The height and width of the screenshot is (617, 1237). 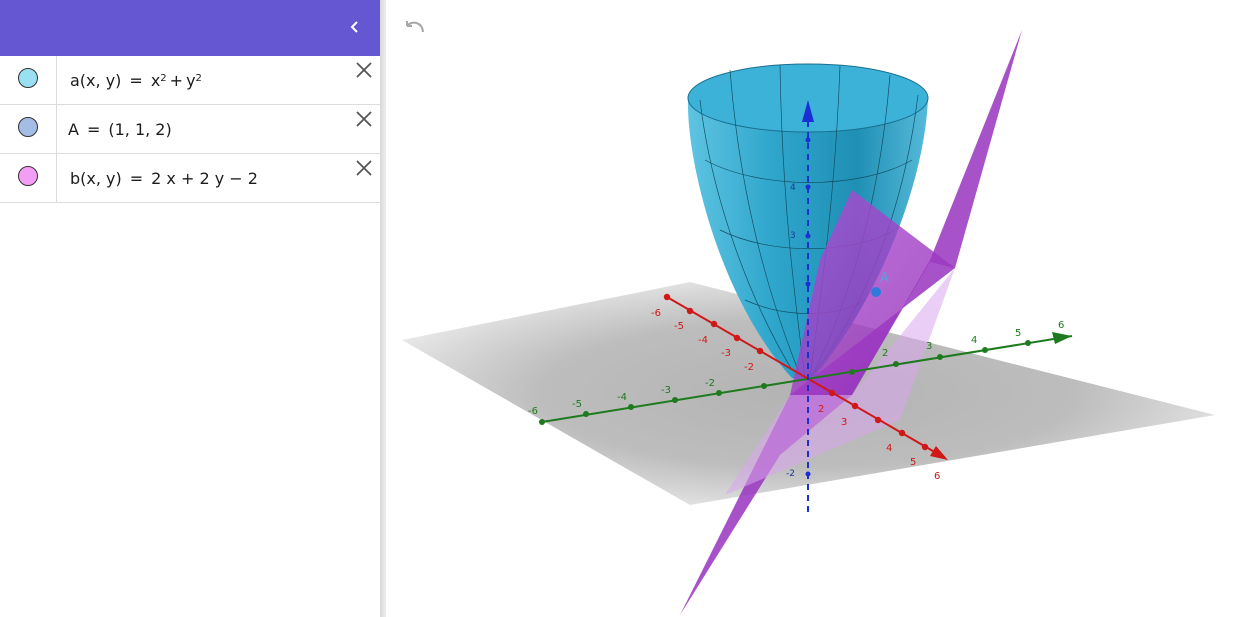 I want to click on x-tick-label: 2, so click(x=821, y=409).